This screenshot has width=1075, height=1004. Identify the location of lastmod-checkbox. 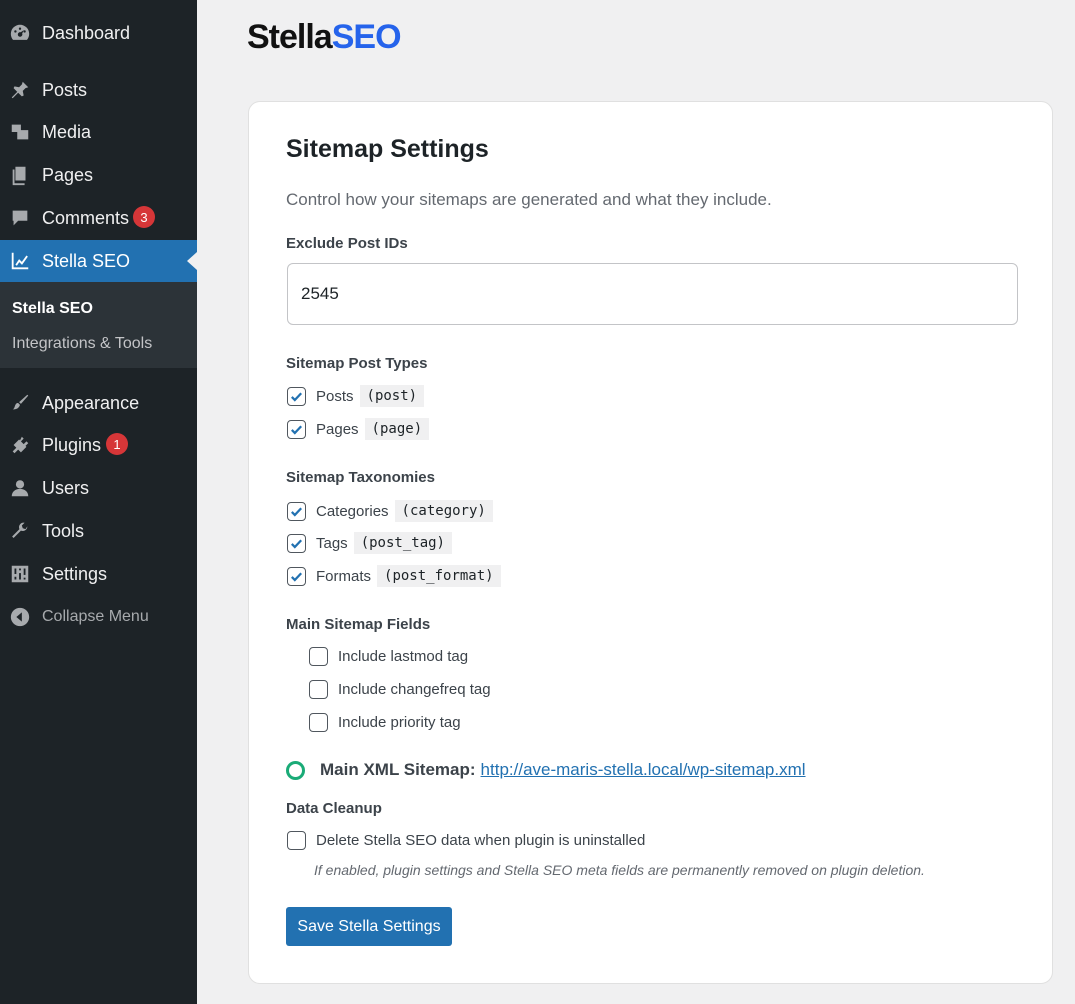
(318, 656).